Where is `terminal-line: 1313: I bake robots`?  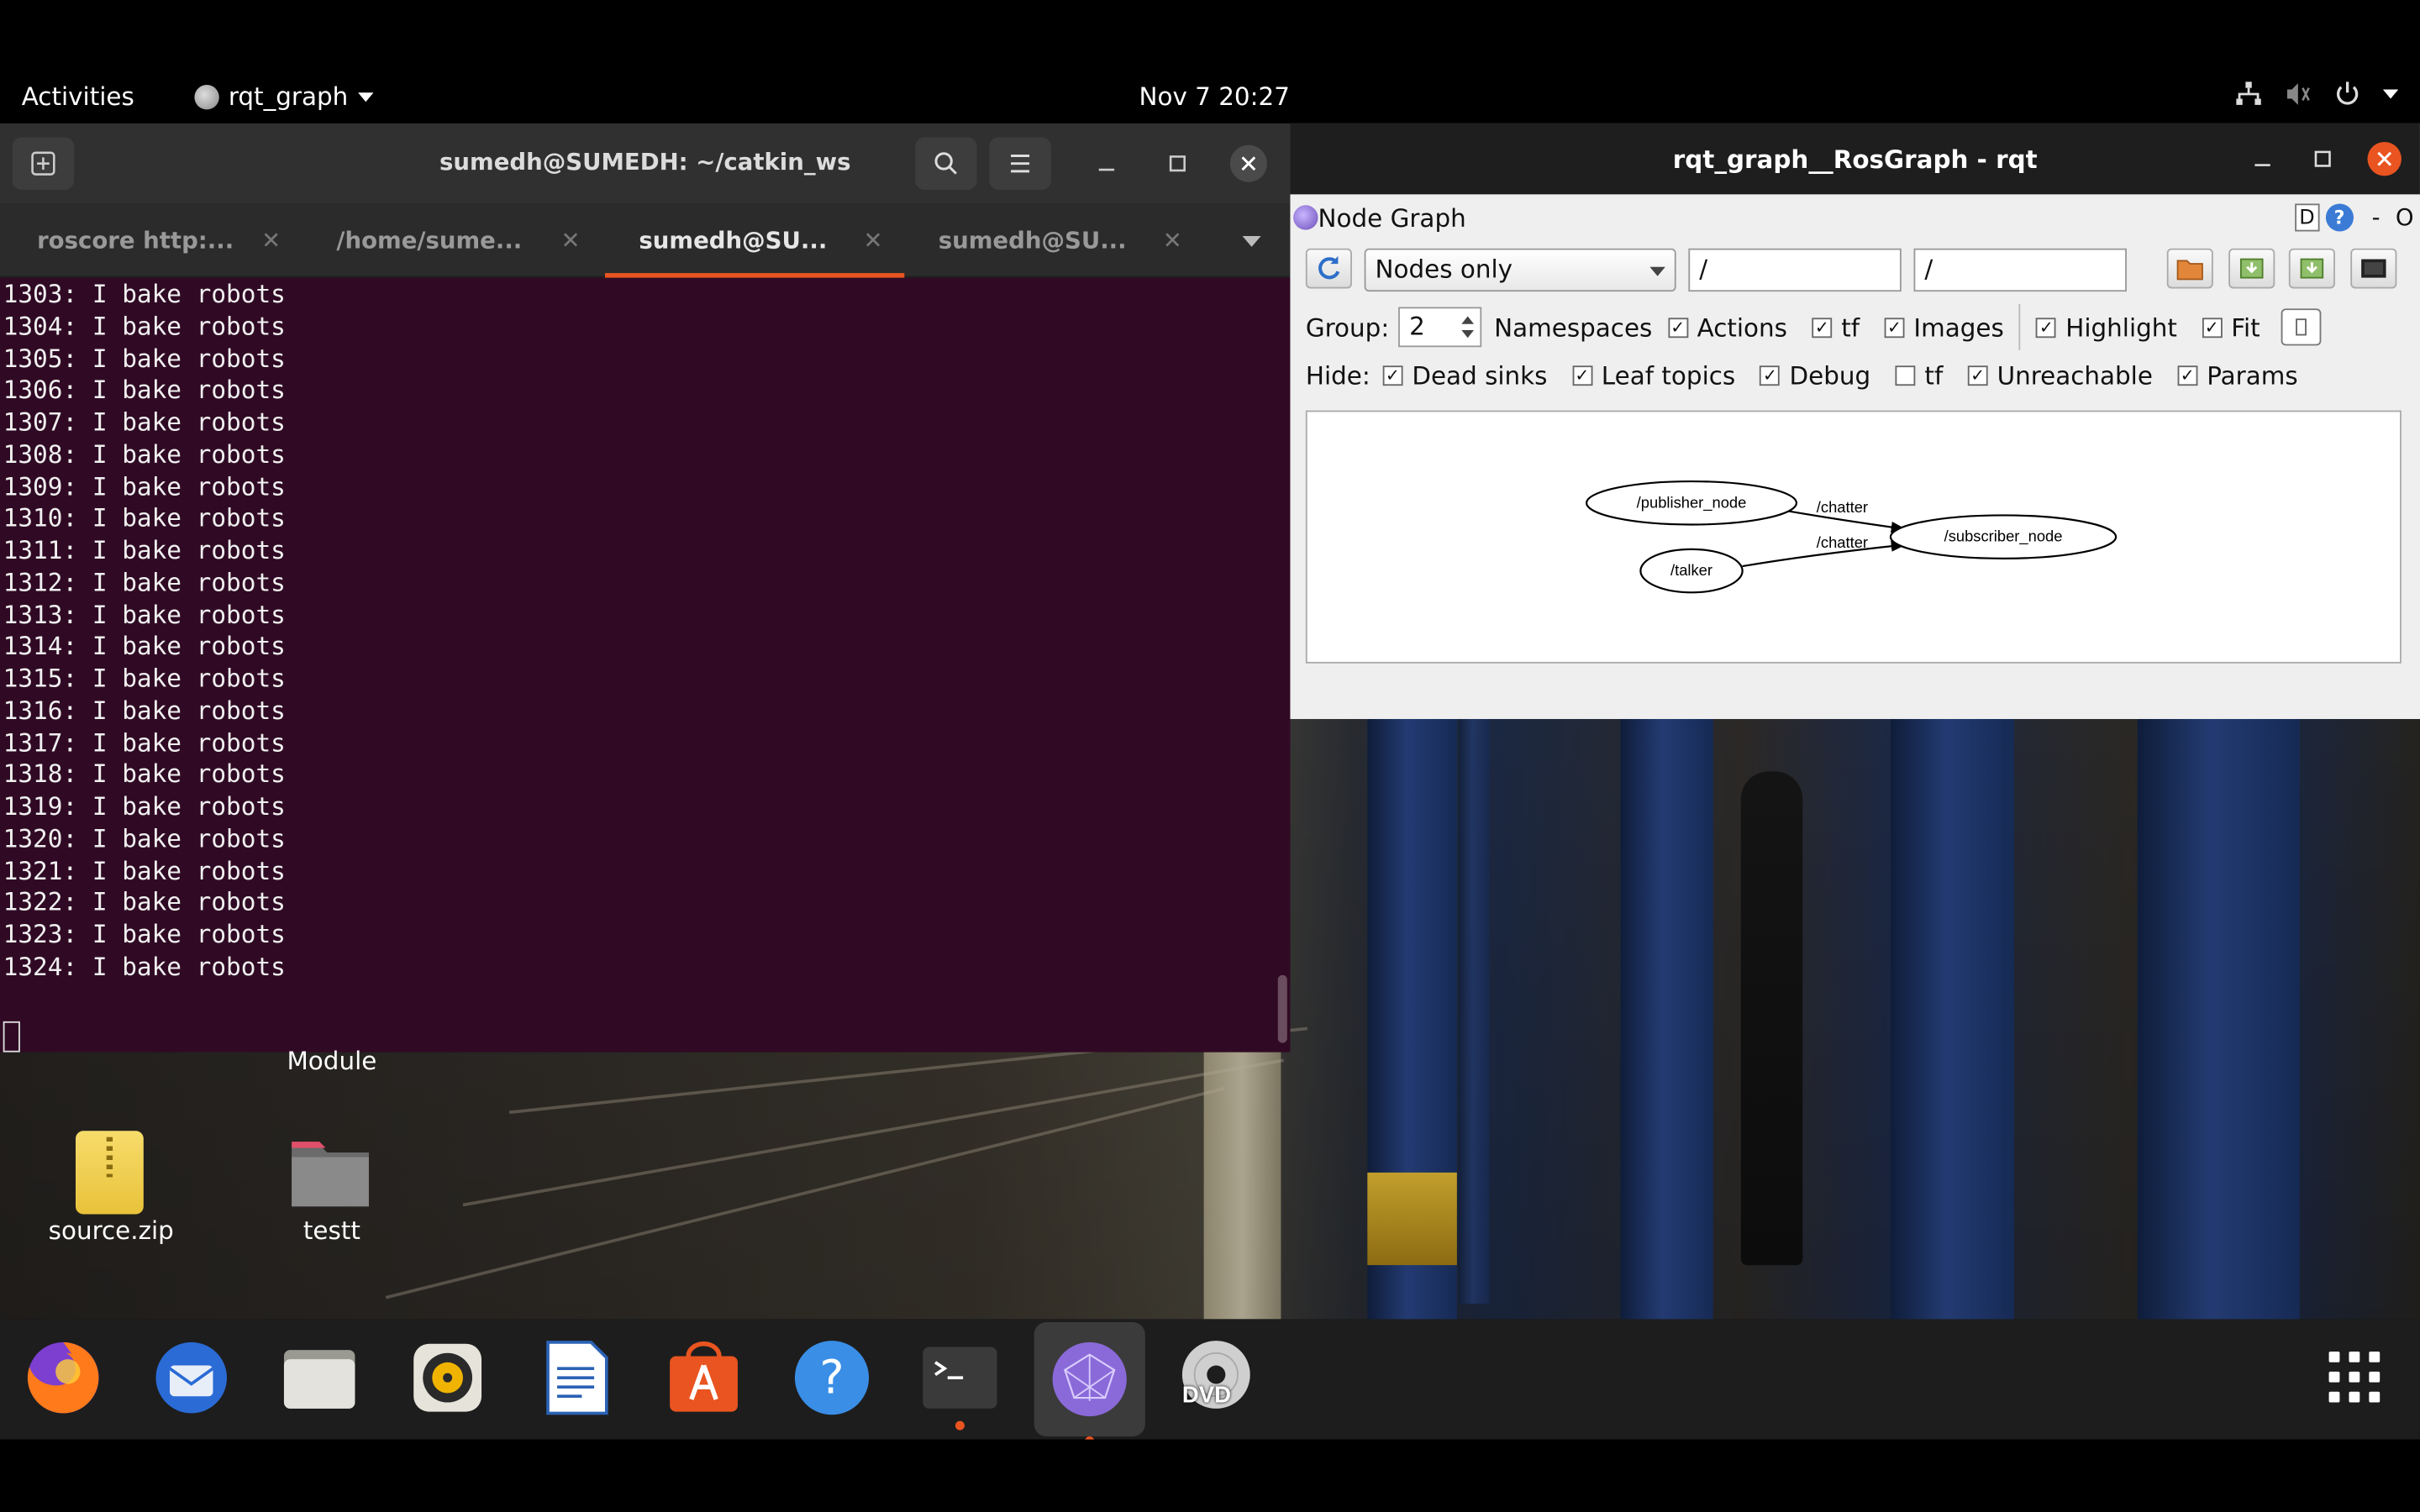 terminal-line: 1313: I bake robots is located at coordinates (144, 614).